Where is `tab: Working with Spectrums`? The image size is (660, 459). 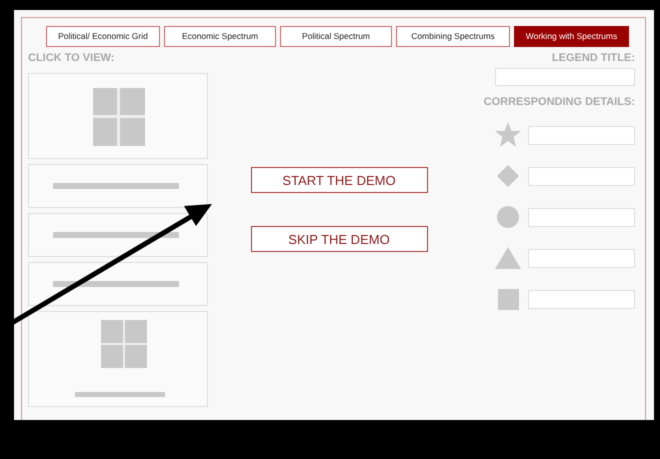 tab: Working with Spectrums is located at coordinates (571, 36).